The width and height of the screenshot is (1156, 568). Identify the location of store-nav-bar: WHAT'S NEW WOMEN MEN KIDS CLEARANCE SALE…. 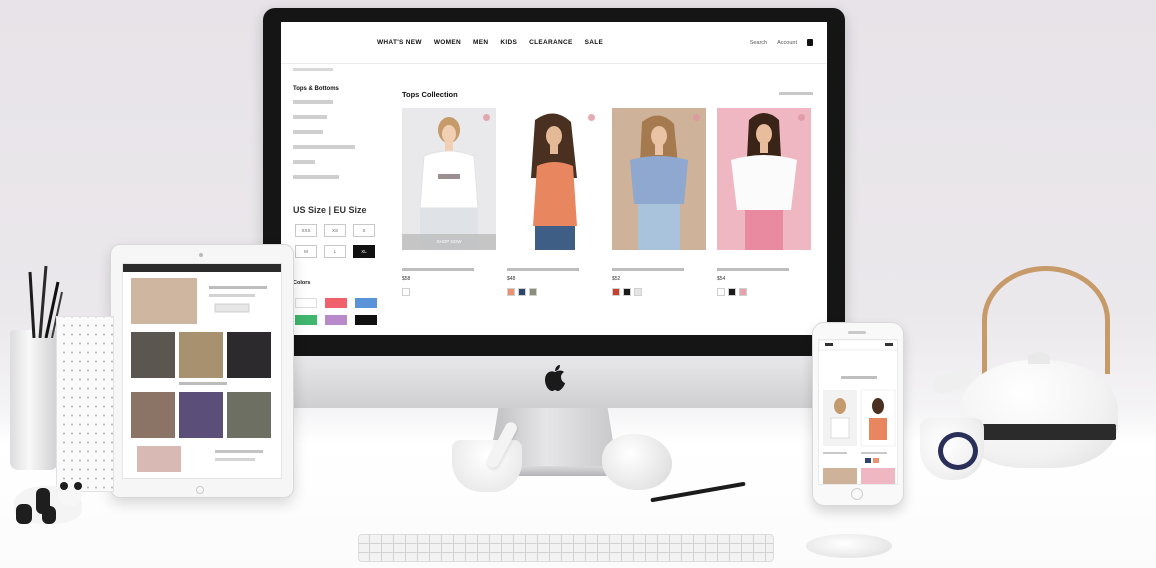
(554, 43).